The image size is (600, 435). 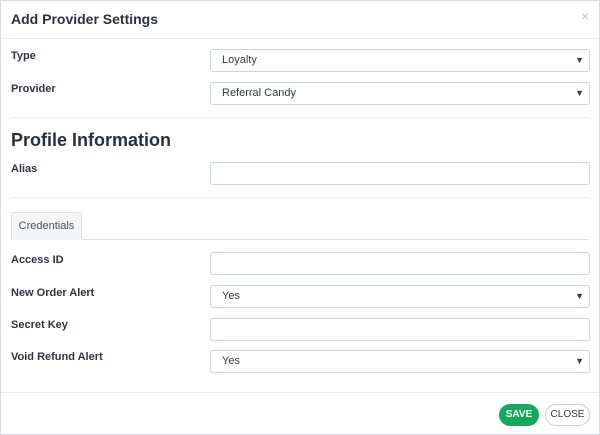 I want to click on new-order-alert-select: Yes ▼, so click(x=400, y=296).